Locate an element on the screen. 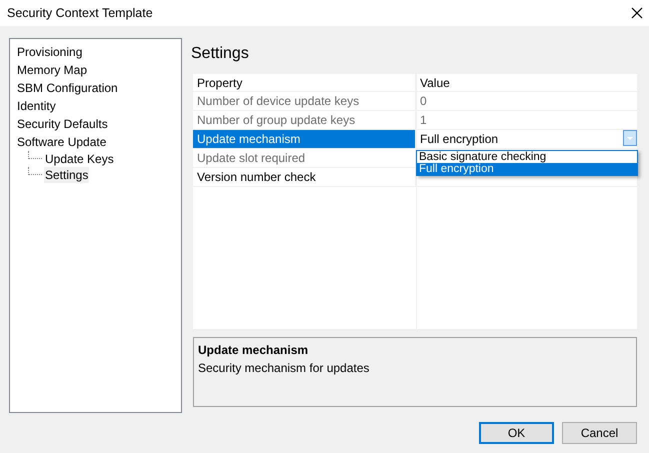 The width and height of the screenshot is (649, 453). description-title: Update mechanism is located at coordinates (254, 350).